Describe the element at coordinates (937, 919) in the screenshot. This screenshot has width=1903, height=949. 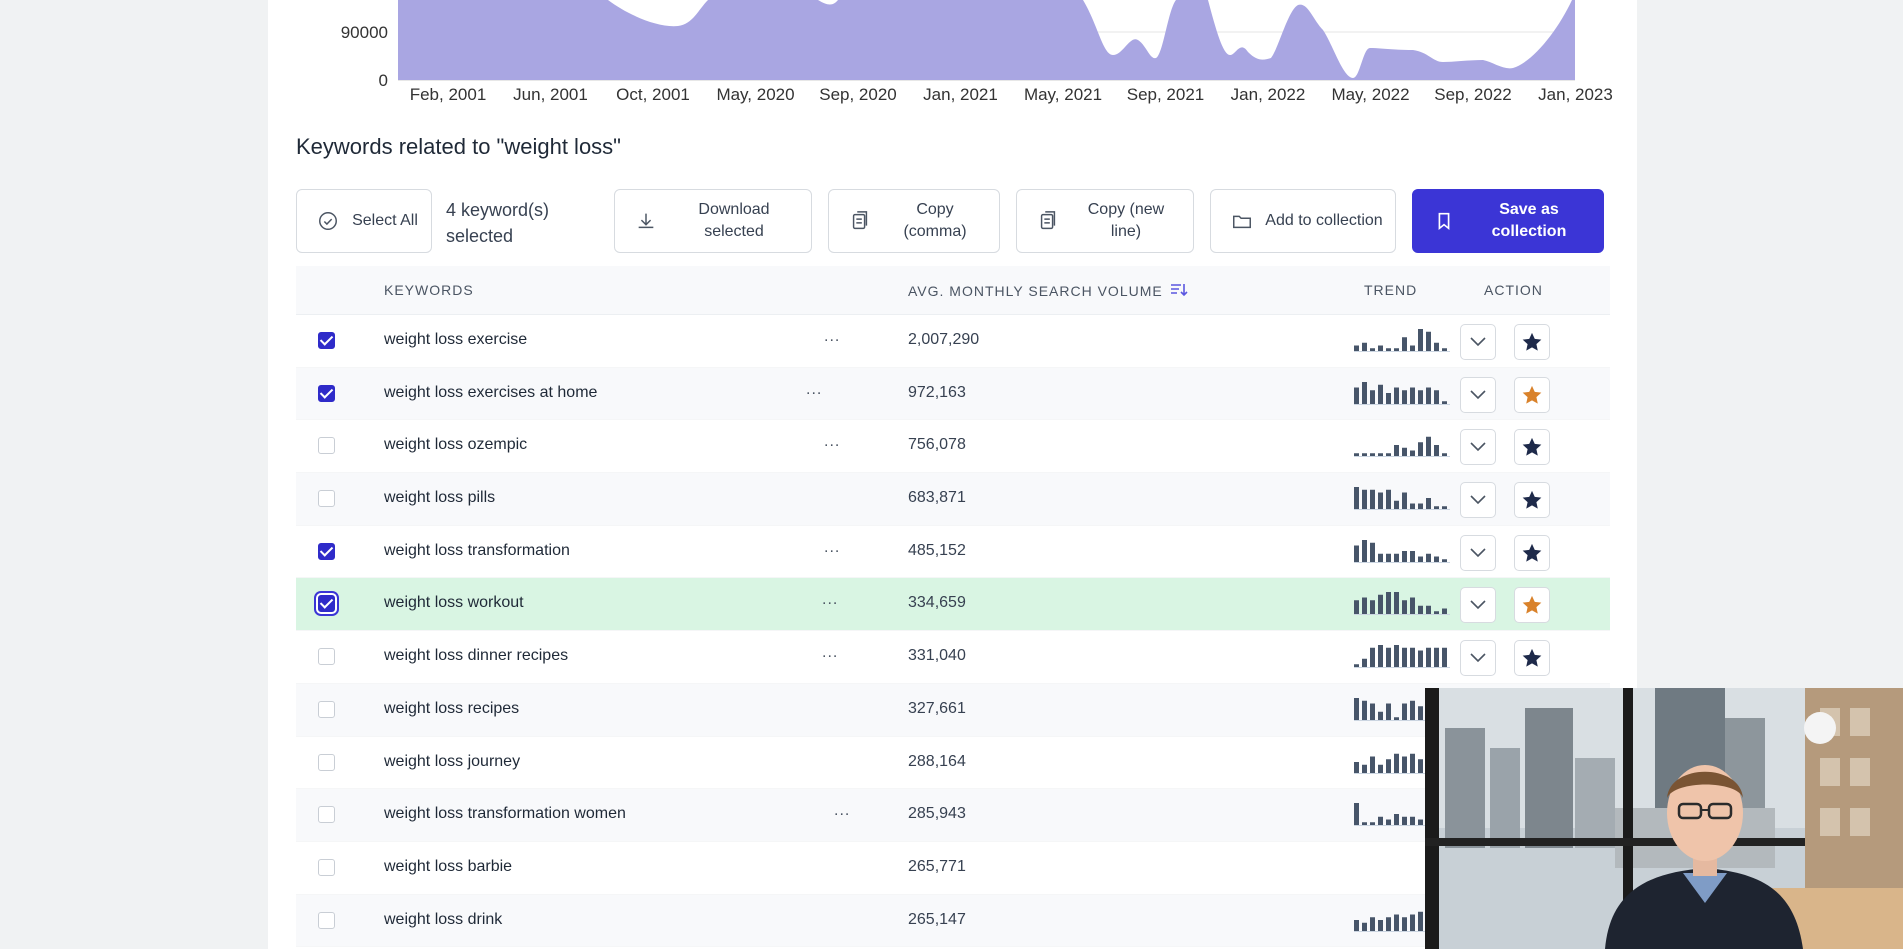
I see `search-volume: 265,147` at that location.